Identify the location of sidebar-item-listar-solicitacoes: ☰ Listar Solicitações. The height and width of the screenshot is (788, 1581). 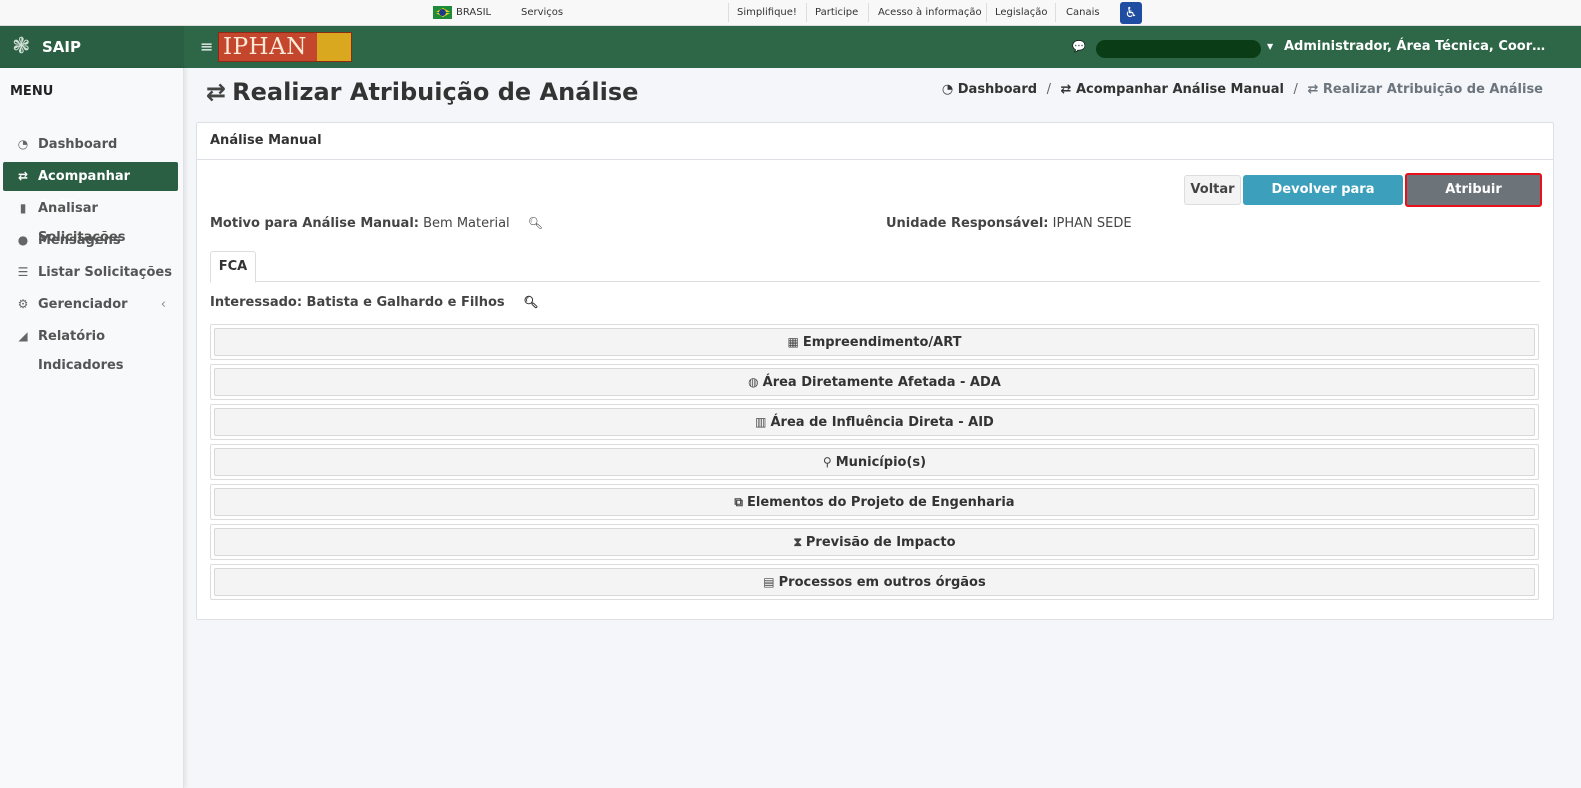
(90, 272).